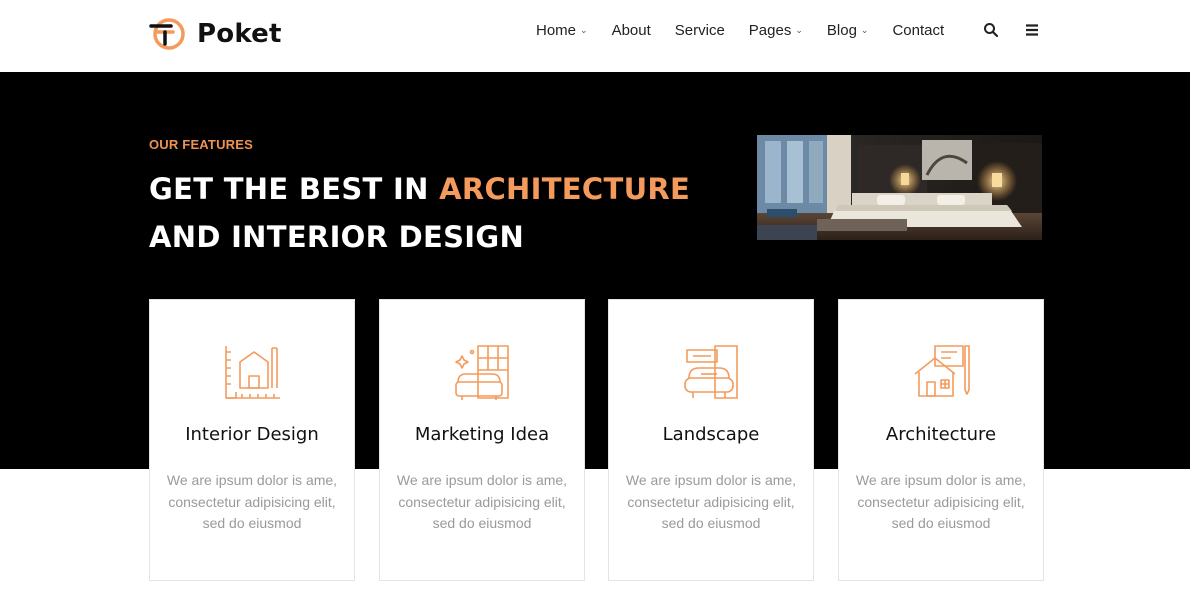  I want to click on floor-plan-icon, so click(252, 372).